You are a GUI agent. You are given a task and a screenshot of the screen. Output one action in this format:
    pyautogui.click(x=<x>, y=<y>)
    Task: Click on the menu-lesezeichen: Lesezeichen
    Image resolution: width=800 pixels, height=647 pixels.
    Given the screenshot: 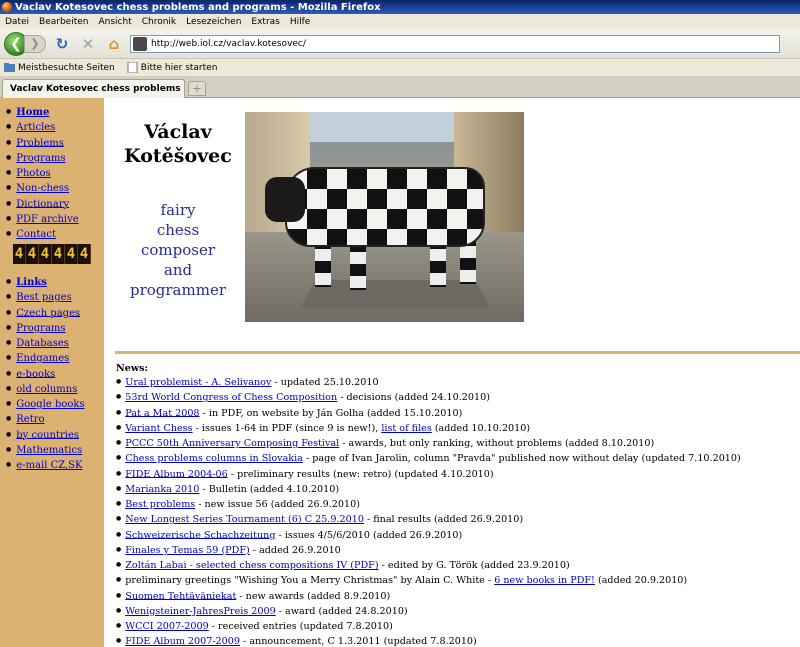 What is the action you would take?
    pyautogui.click(x=213, y=22)
    